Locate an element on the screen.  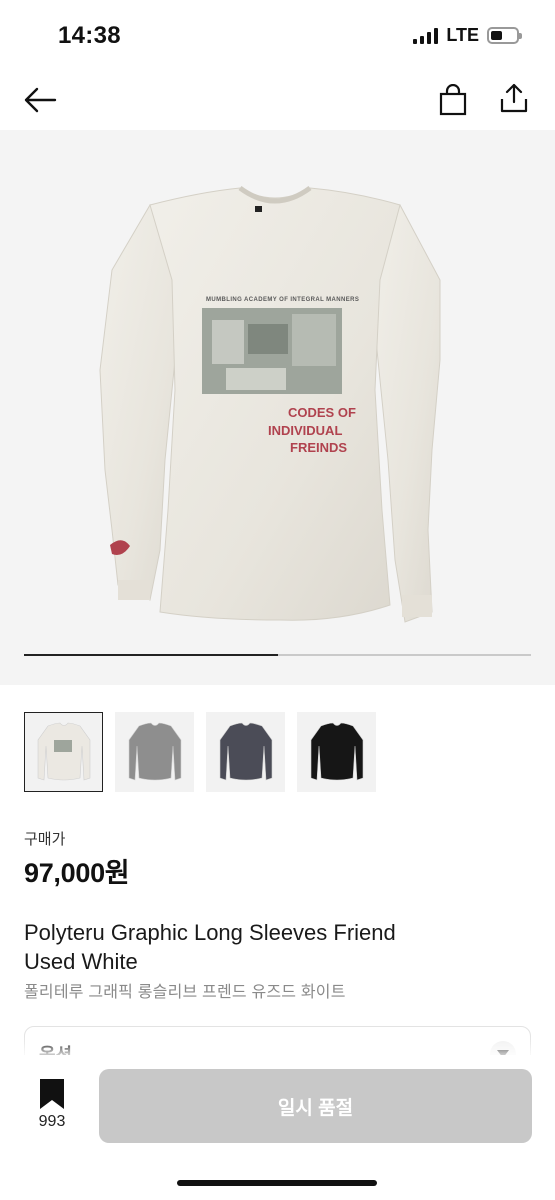
share-button is located at coordinates (514, 98).